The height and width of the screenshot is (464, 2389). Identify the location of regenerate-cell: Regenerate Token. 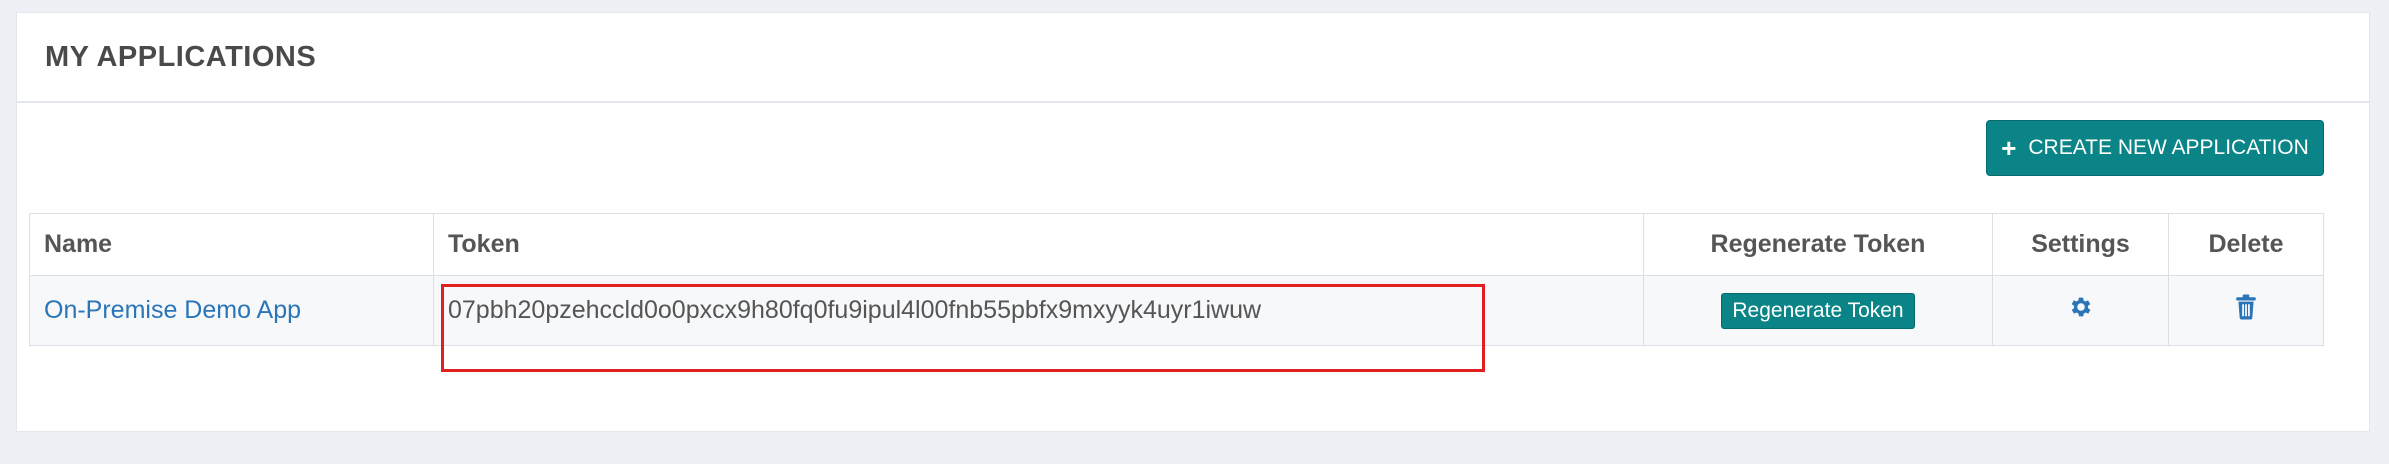
(1818, 310).